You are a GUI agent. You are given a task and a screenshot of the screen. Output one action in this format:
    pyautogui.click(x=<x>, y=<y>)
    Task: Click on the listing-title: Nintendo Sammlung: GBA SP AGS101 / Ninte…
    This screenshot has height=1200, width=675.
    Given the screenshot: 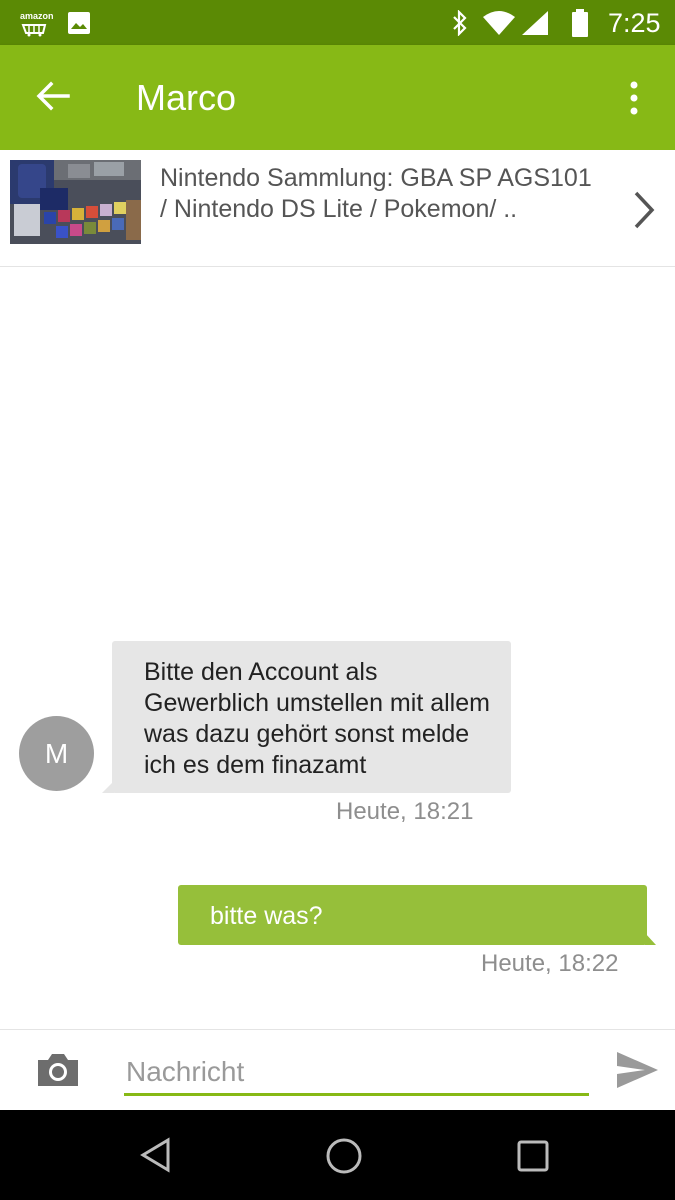 What is the action you would take?
    pyautogui.click(x=376, y=193)
    